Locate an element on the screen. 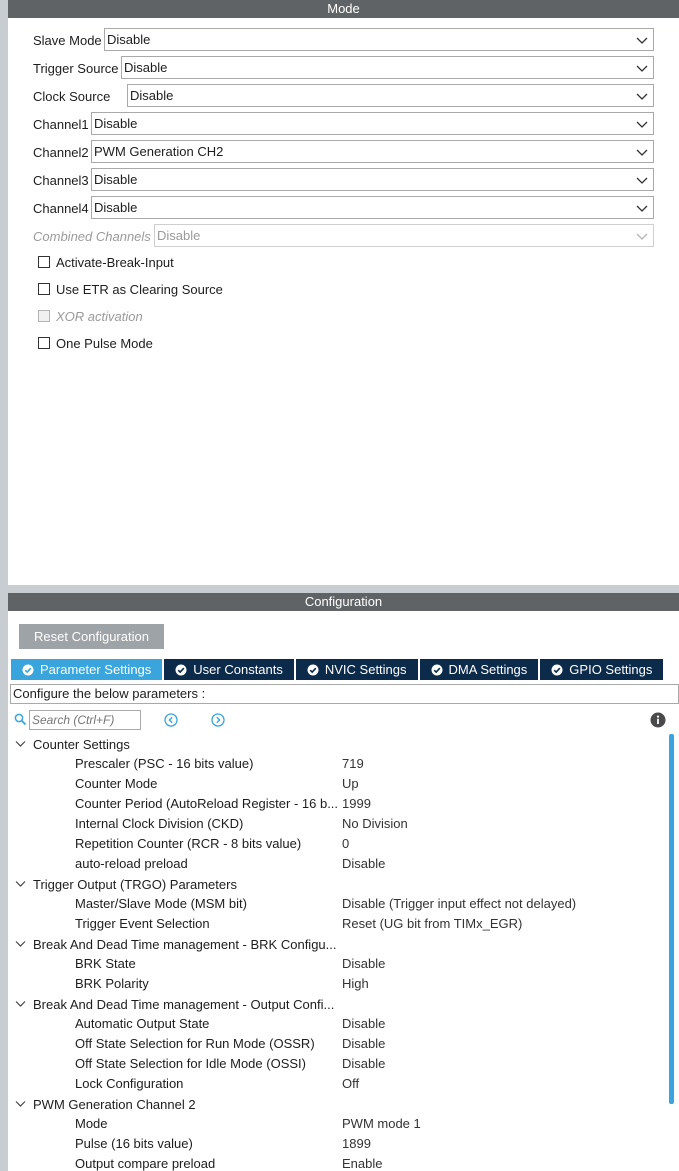 This screenshot has height=1171, width=679. info-icon is located at coordinates (658, 720).